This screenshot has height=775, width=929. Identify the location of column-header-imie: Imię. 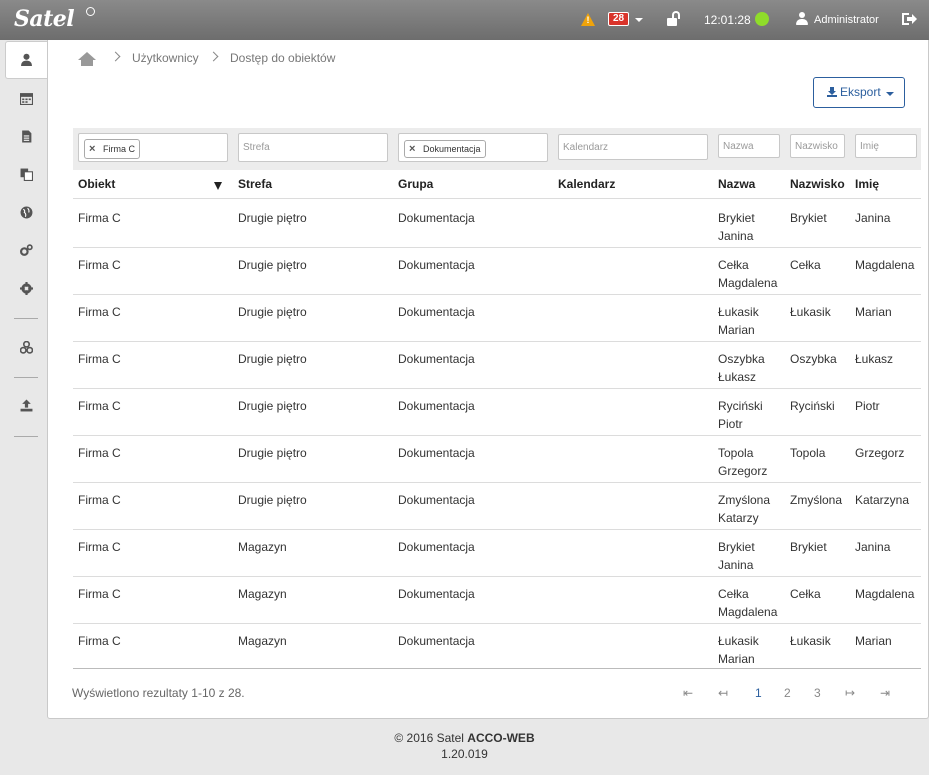
(867, 184).